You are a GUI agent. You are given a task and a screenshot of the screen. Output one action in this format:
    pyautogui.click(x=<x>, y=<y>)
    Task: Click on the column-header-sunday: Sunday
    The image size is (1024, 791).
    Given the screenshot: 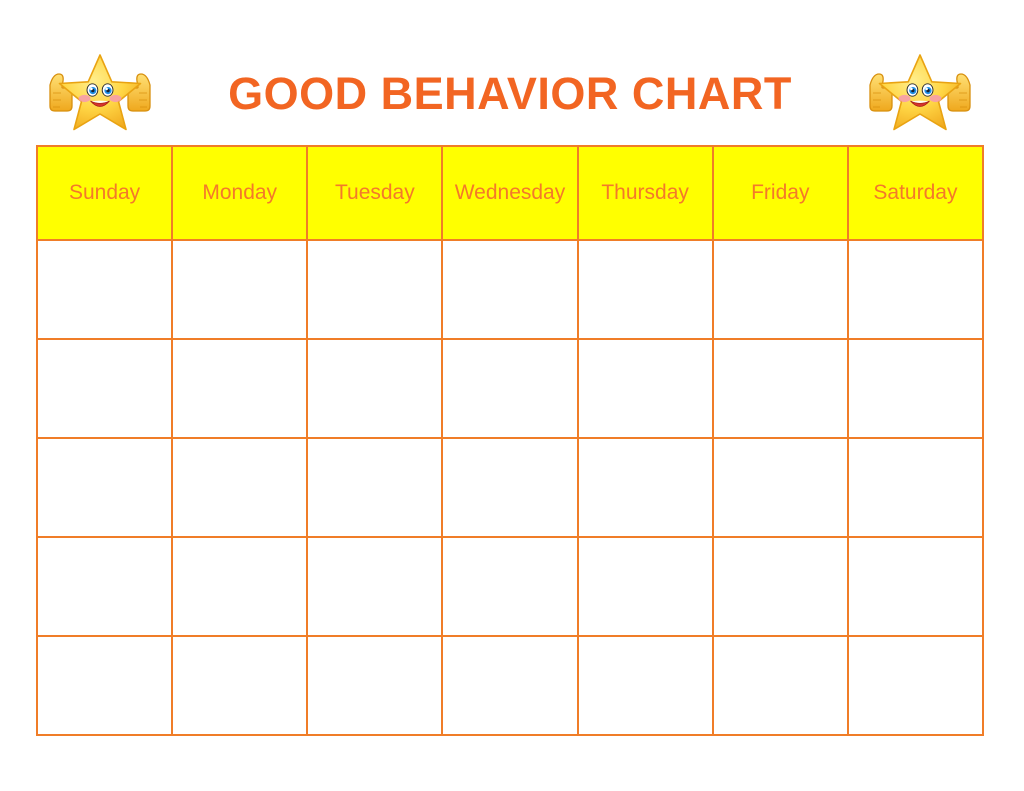 What is the action you would take?
    pyautogui.click(x=104, y=193)
    